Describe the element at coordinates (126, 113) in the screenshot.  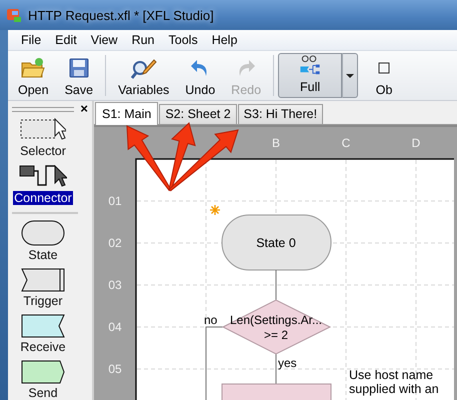
I see `sheet-tab: S1: Main` at that location.